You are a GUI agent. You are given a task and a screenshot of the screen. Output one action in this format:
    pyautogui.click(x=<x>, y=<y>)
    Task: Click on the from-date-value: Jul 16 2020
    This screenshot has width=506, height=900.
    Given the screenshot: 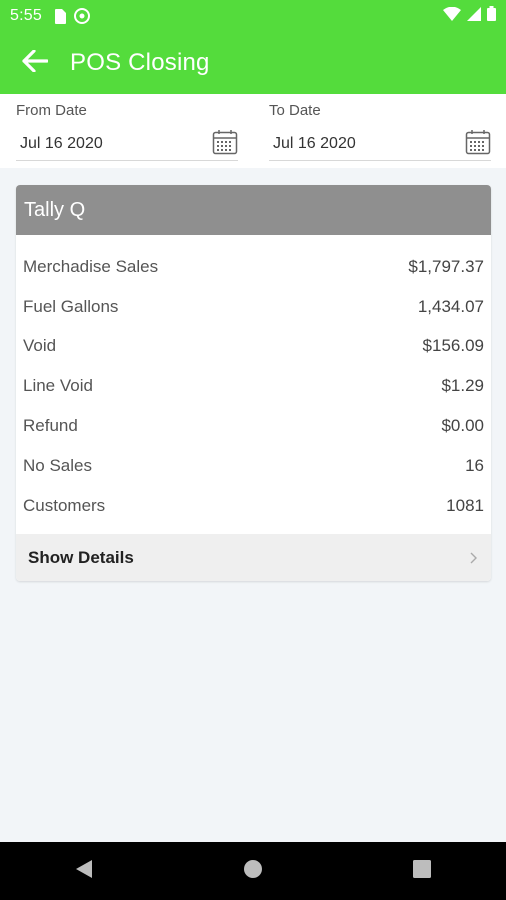 What is the action you would take?
    pyautogui.click(x=61, y=143)
    